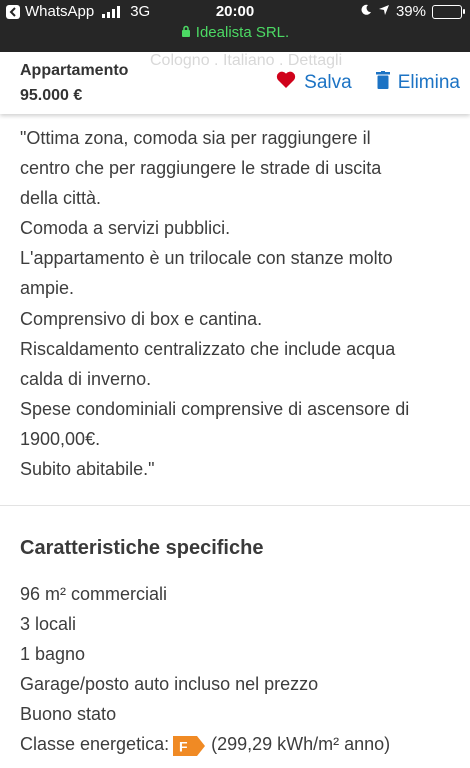 The width and height of the screenshot is (470, 768). What do you see at coordinates (186, 32) in the screenshot?
I see `lock-icon` at bounding box center [186, 32].